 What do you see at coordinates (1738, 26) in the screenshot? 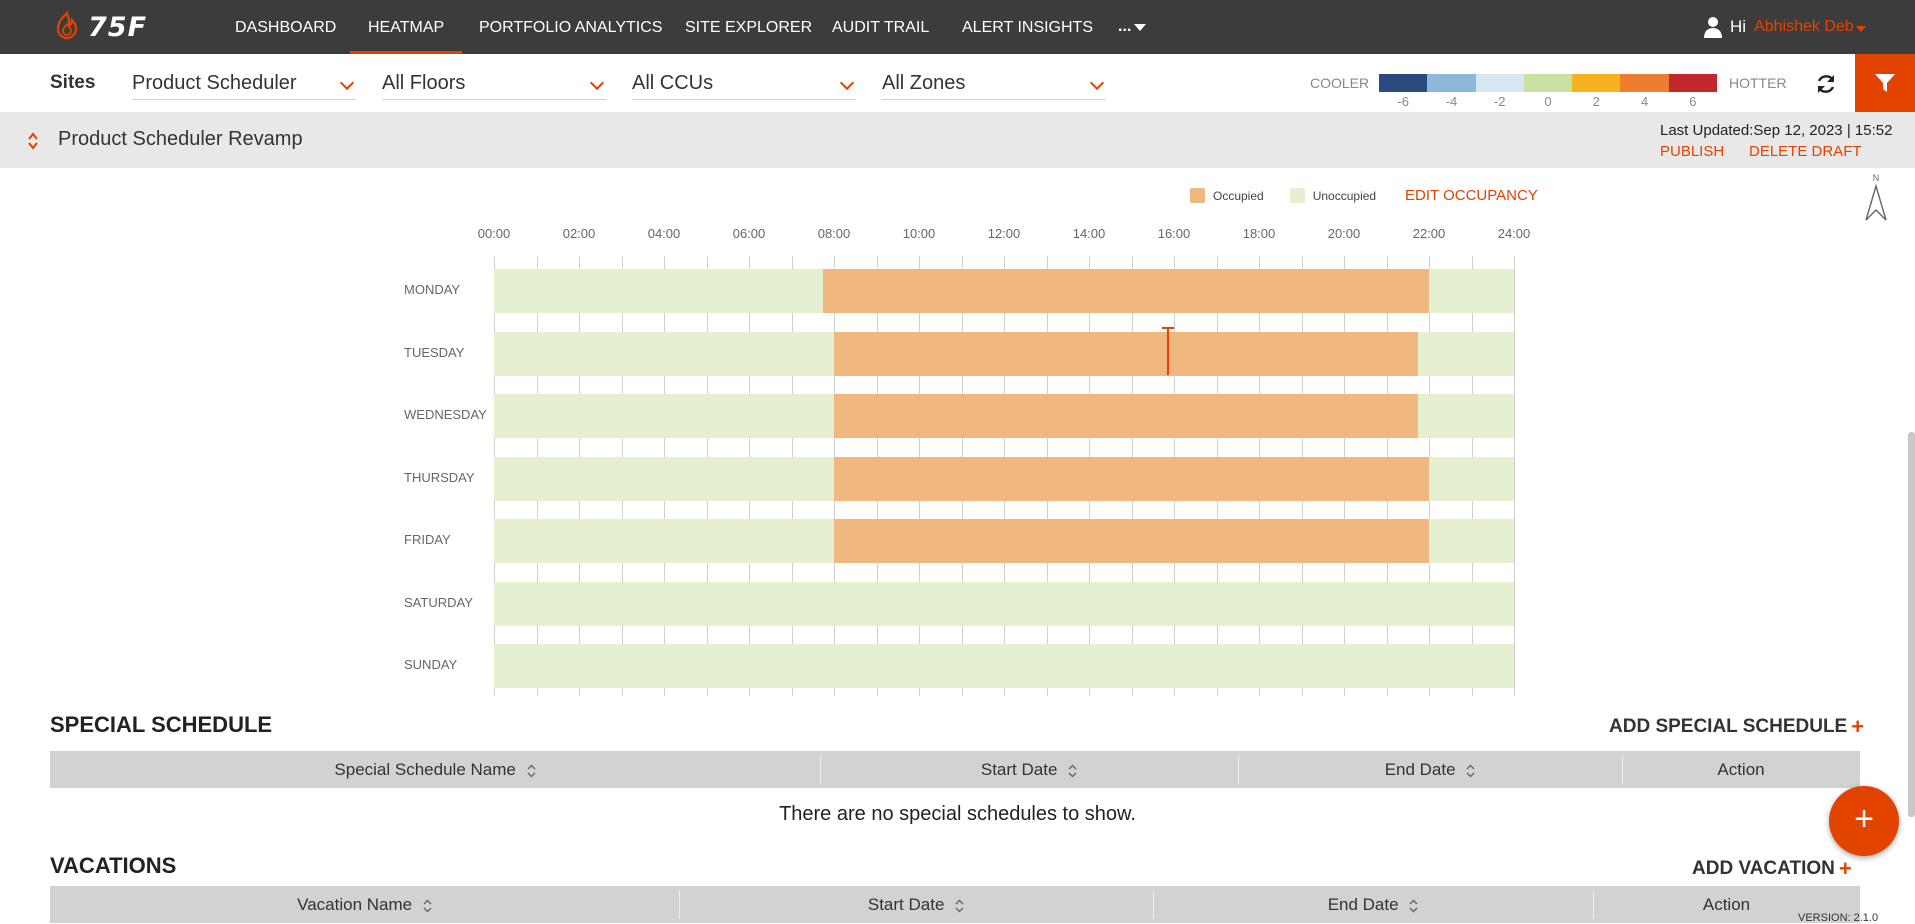
I see `user-greeting: Hi` at bounding box center [1738, 26].